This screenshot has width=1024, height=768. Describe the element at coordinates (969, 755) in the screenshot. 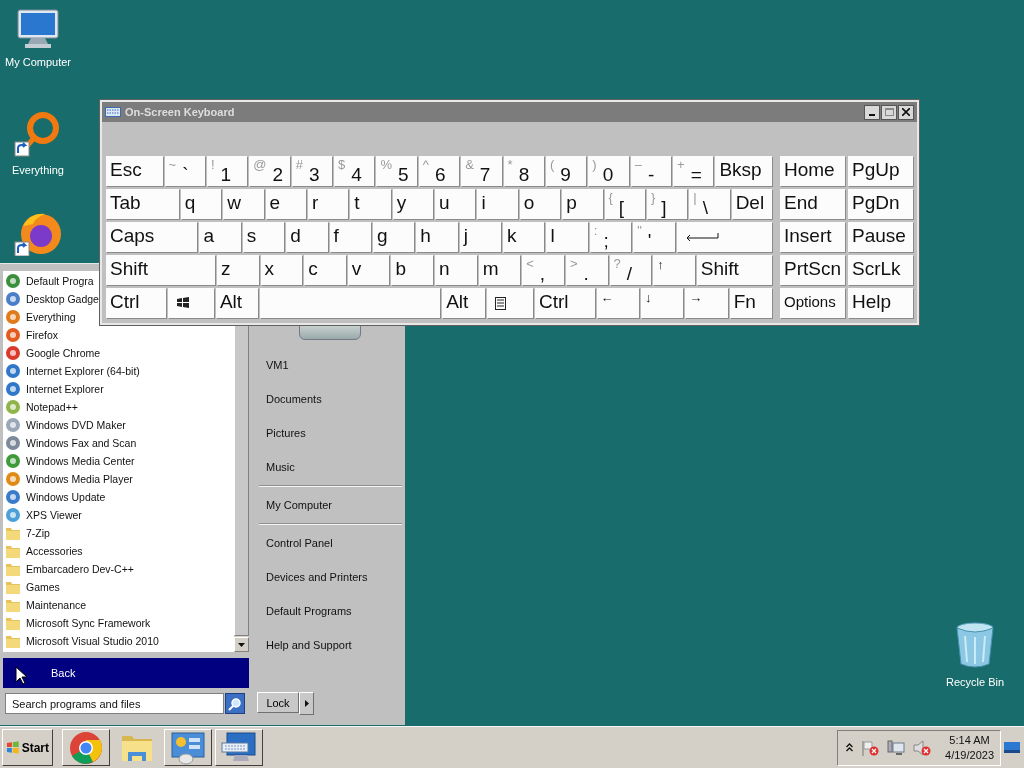

I see `clock-date: 4/19/2023` at that location.